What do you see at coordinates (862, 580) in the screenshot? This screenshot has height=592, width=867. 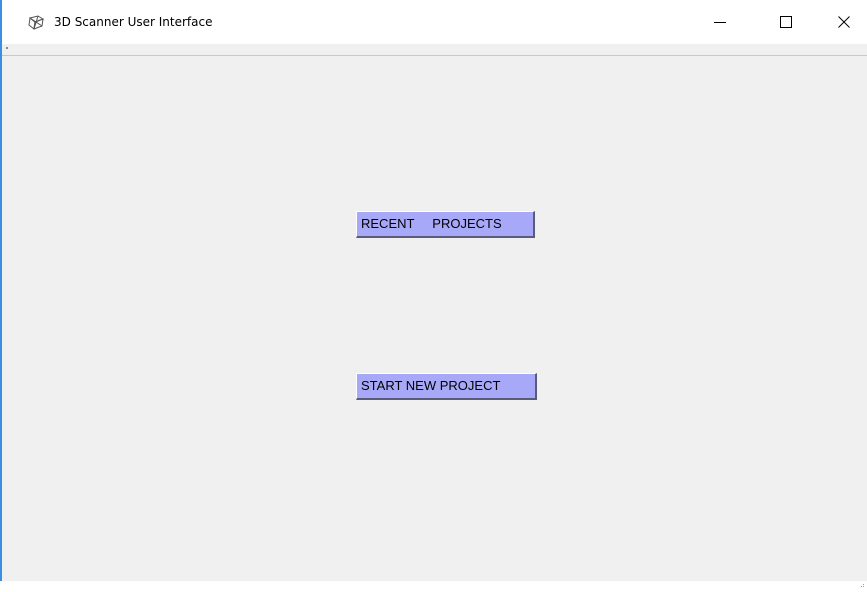 I see `resize-grip-icon` at bounding box center [862, 580].